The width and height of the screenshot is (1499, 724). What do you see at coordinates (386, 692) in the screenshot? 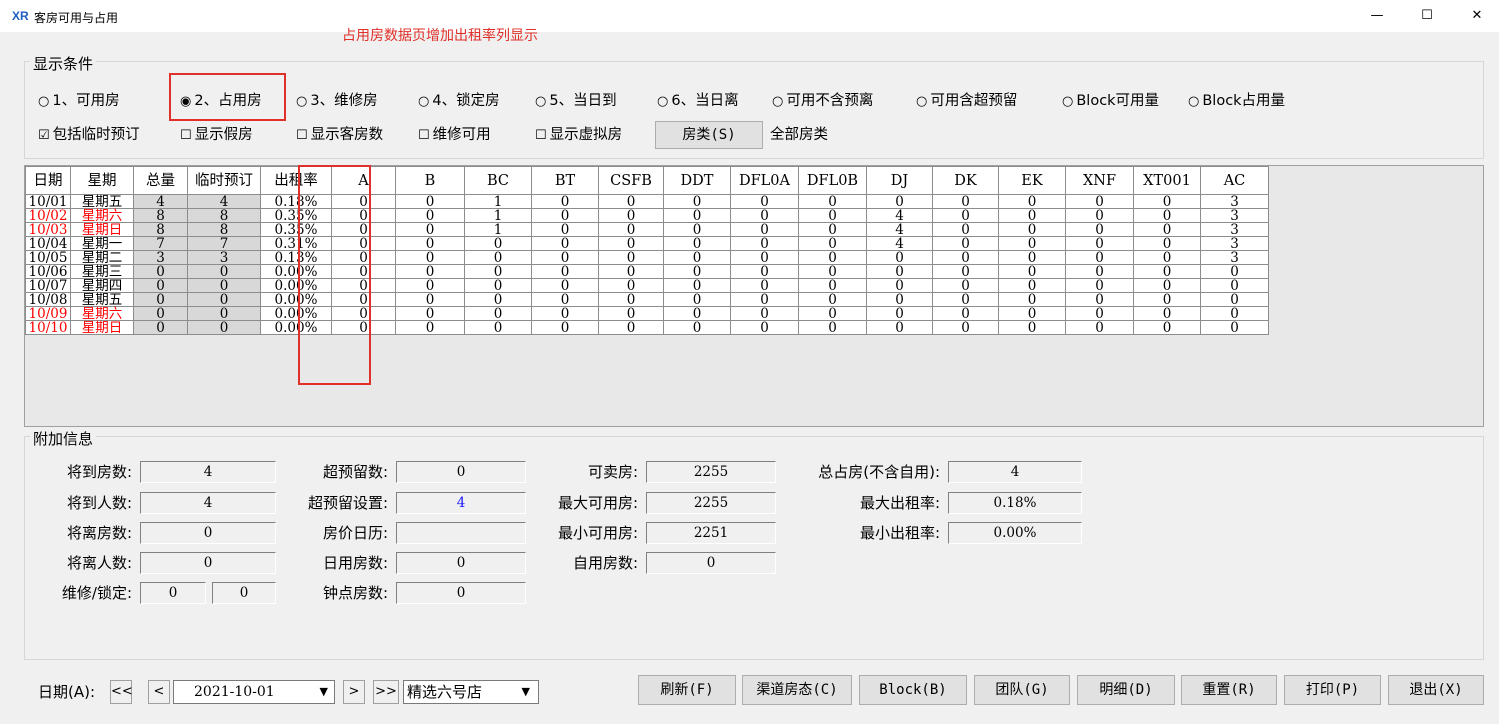
I see `last-date-button: >>` at bounding box center [386, 692].